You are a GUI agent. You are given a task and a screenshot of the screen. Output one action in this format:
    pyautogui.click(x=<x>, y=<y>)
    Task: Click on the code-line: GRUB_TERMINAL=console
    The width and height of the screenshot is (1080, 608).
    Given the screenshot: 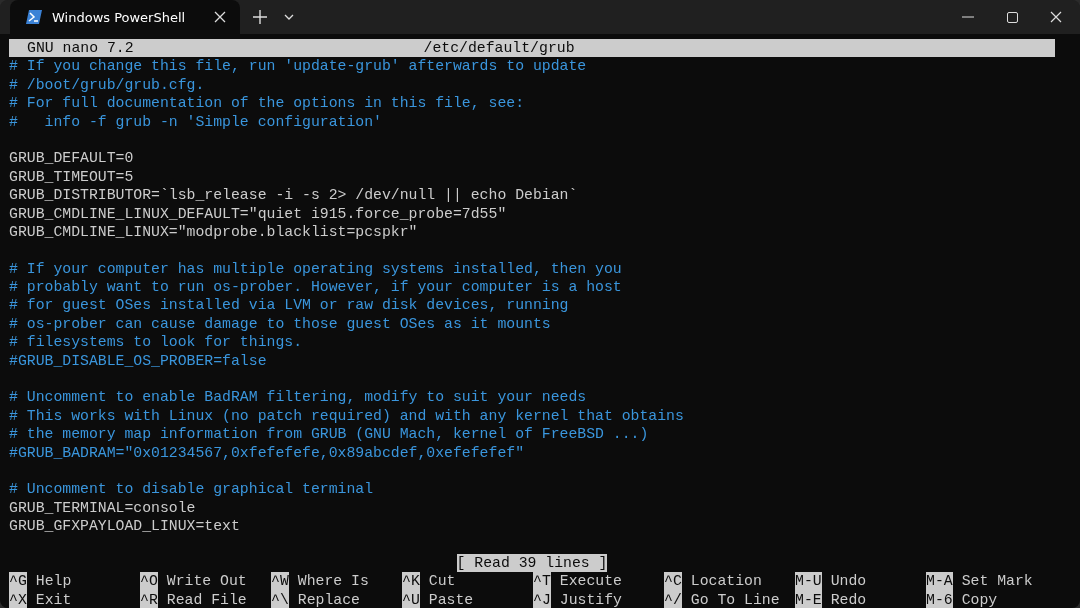 What is the action you would take?
    pyautogui.click(x=102, y=507)
    